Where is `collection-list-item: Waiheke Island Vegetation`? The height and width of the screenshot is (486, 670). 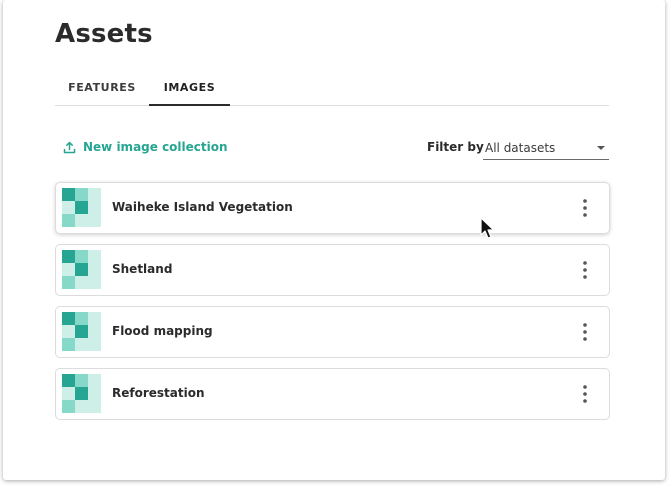
collection-list-item: Waiheke Island Vegetation is located at coordinates (332, 208).